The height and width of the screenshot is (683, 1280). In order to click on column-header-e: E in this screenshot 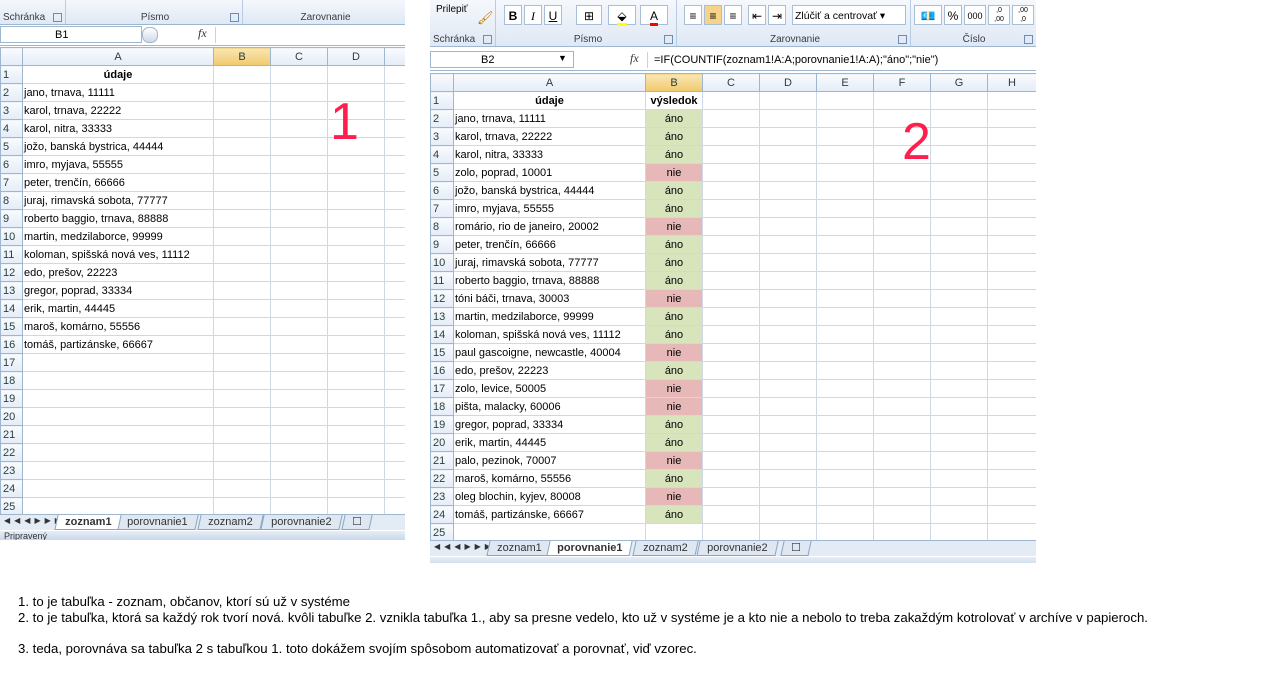, I will do `click(845, 82)`.